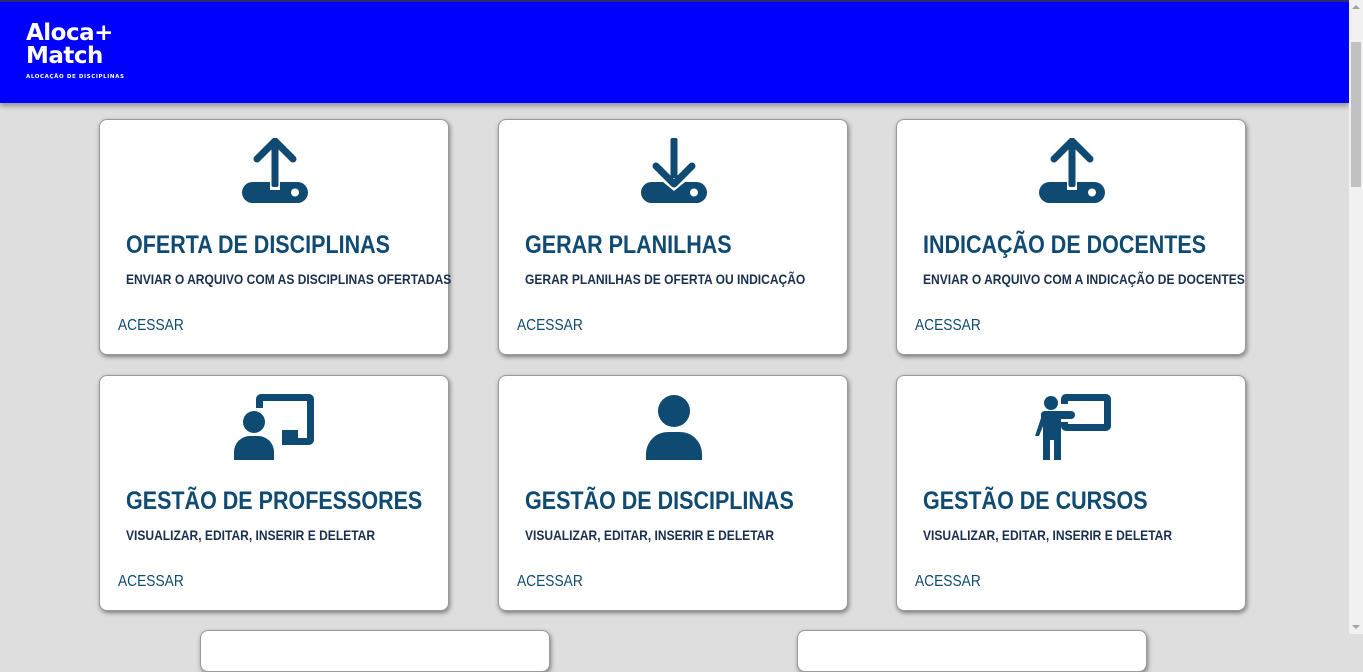 The height and width of the screenshot is (672, 1363). Describe the element at coordinates (274, 501) in the screenshot. I see `card-title: GESTÃO DE PROFESSORES` at that location.